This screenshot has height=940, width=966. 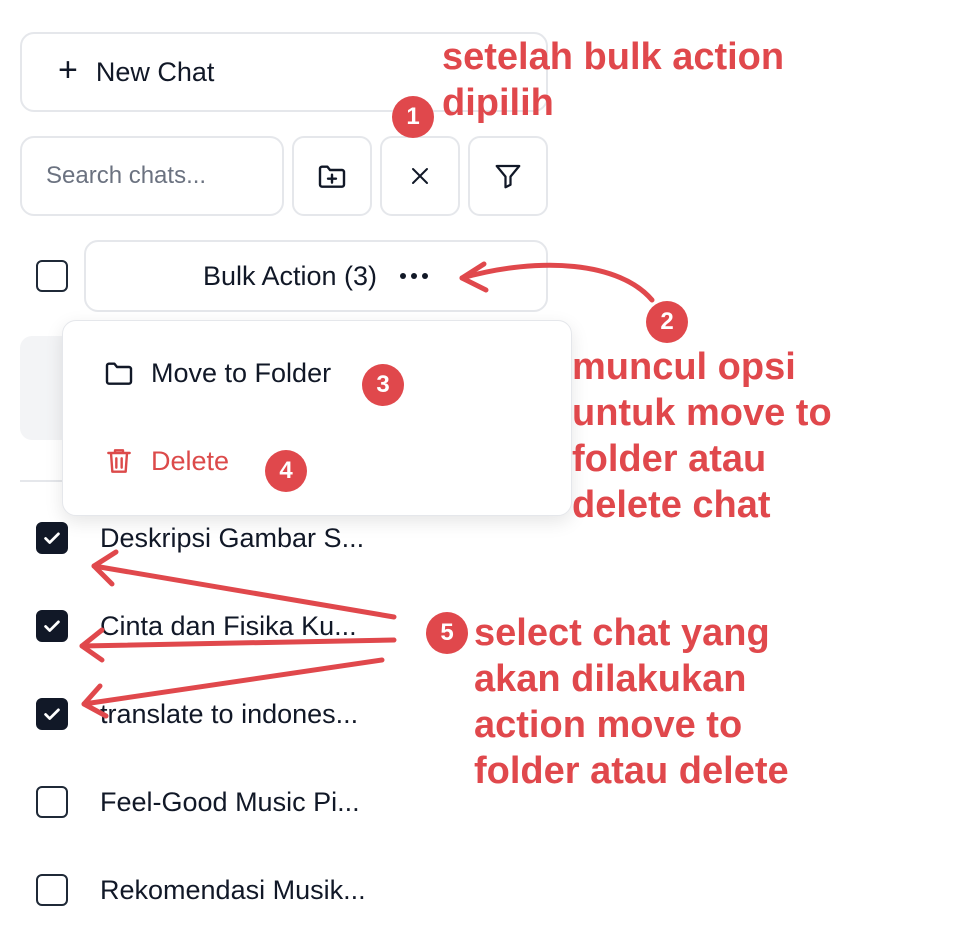 What do you see at coordinates (557, 282) in the screenshot?
I see `arrow-to-bulk-action` at bounding box center [557, 282].